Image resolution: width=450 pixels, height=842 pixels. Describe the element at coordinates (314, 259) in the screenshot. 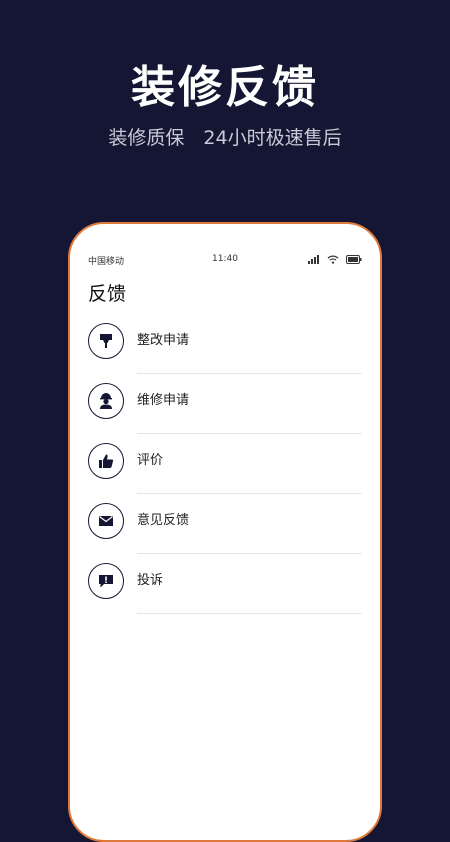

I see `signal-icon` at that location.